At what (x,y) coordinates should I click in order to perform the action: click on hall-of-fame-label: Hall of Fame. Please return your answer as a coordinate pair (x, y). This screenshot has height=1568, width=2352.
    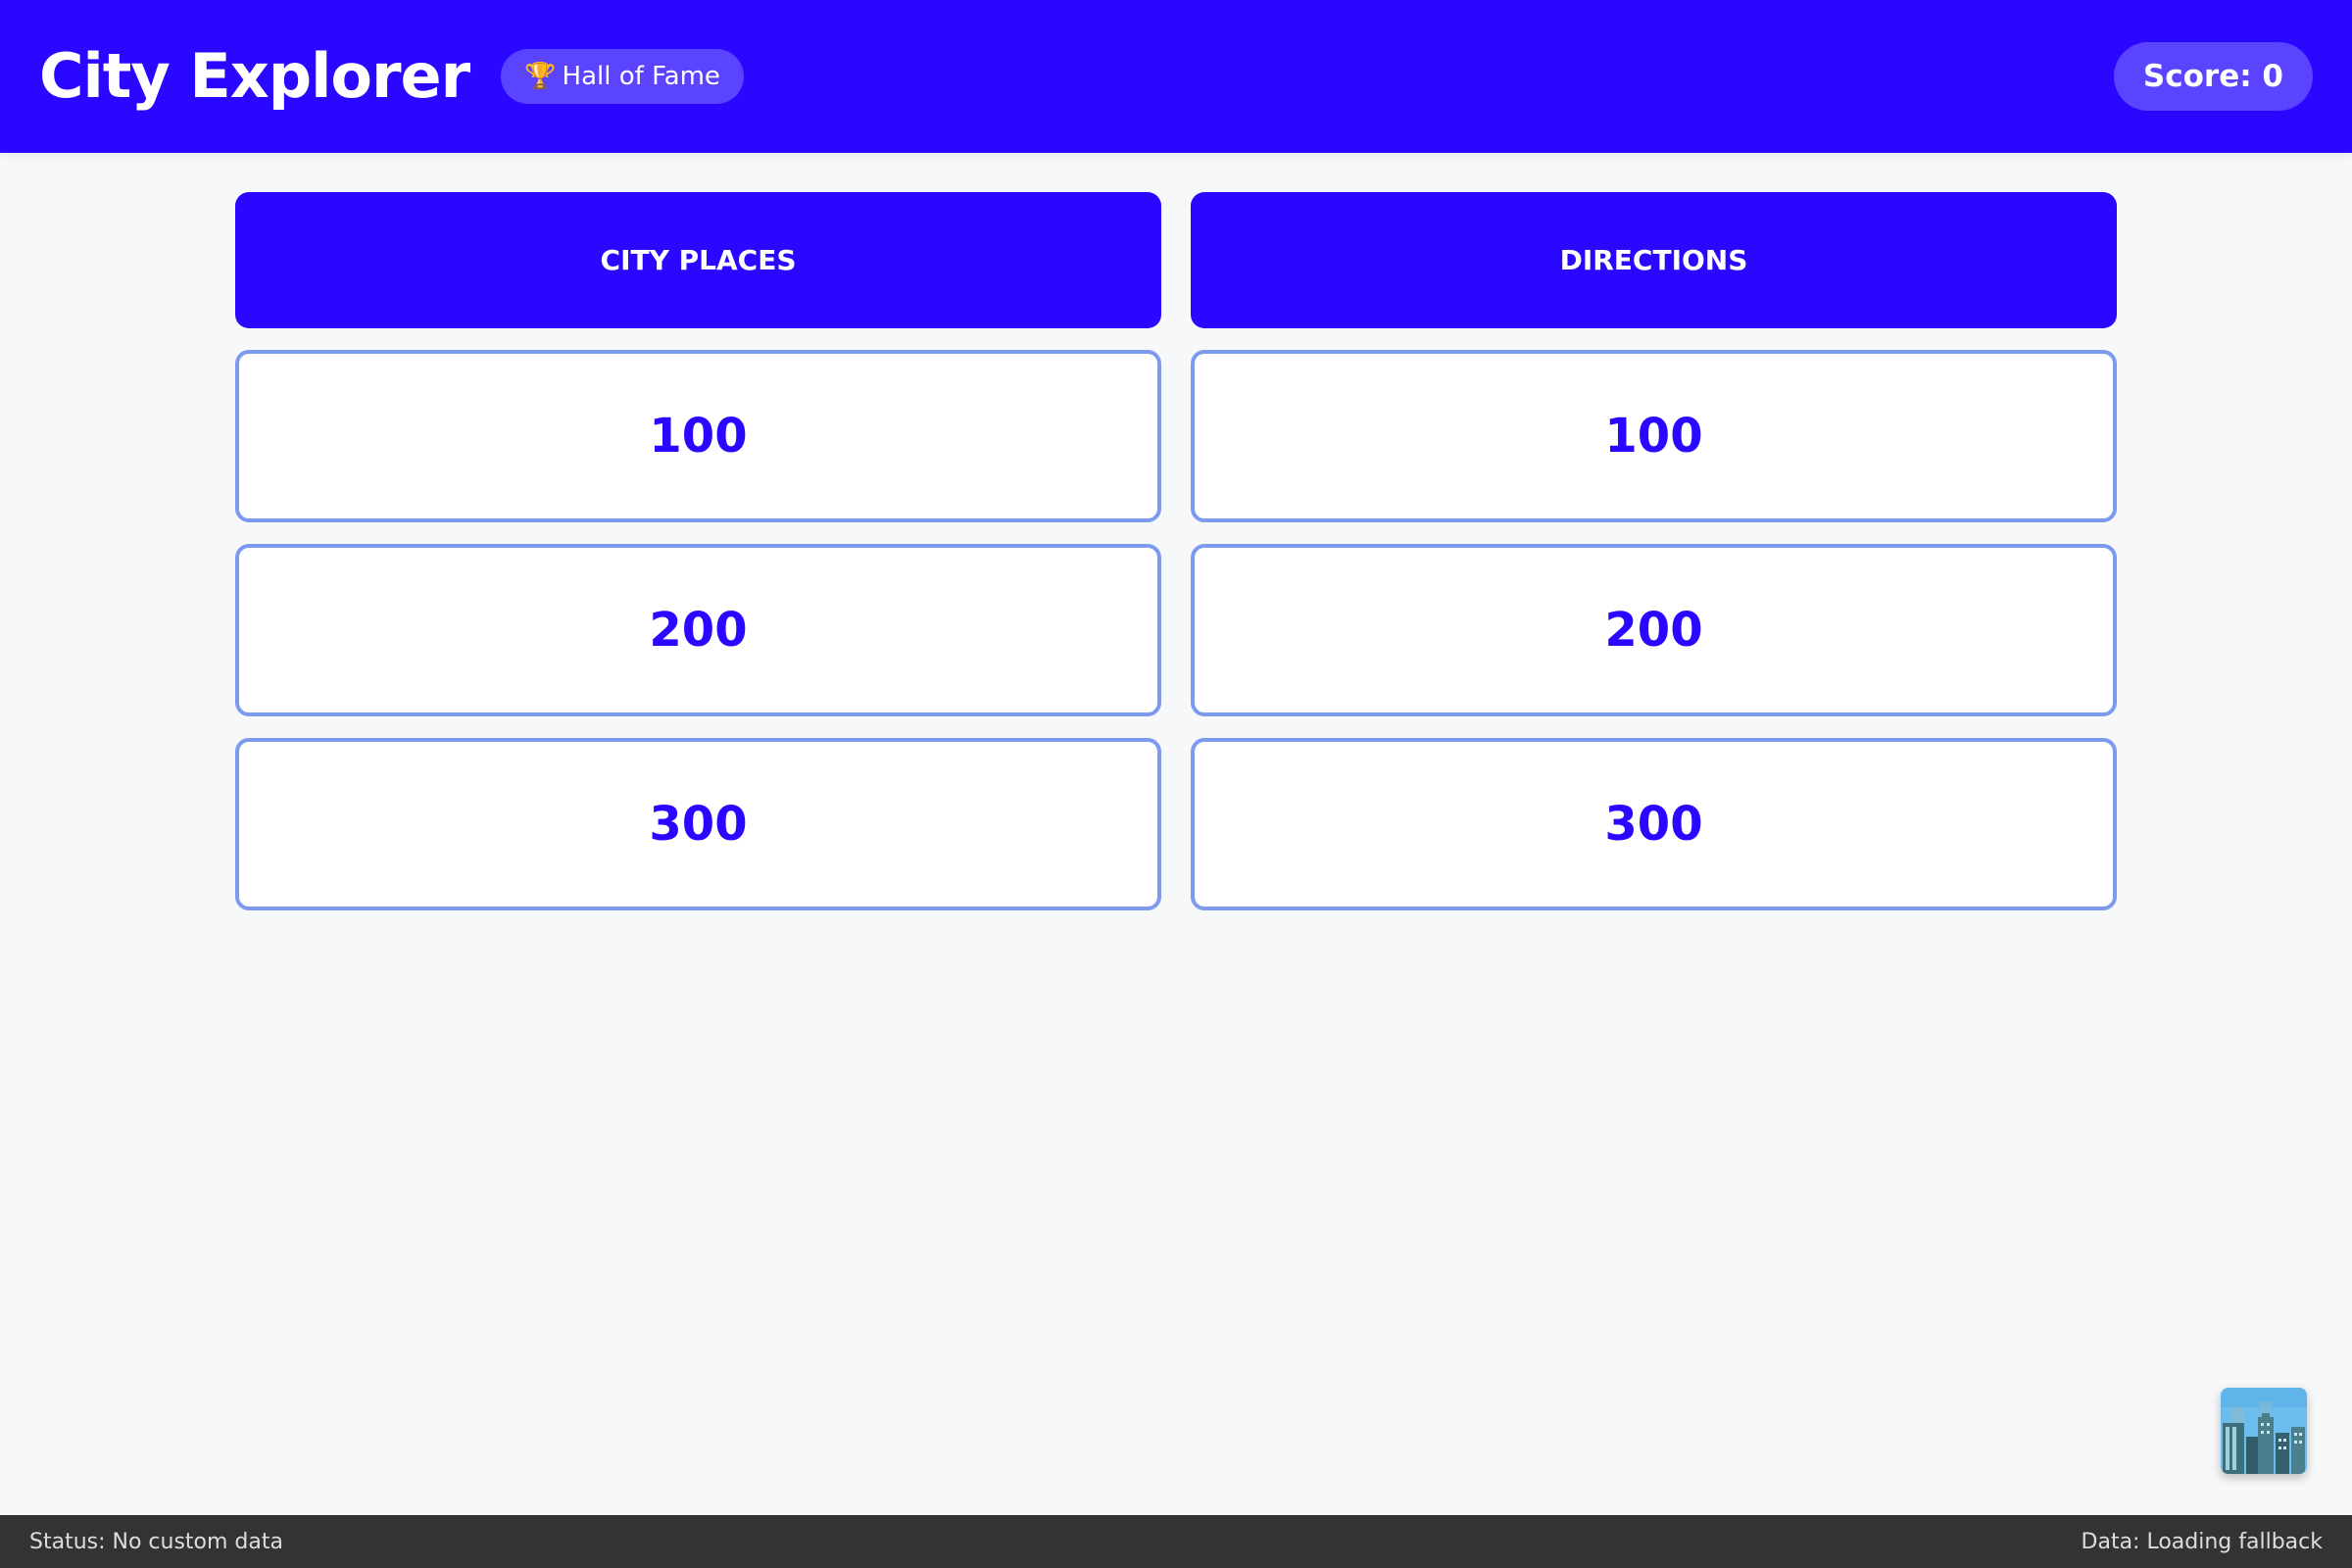
    Looking at the image, I should click on (641, 76).